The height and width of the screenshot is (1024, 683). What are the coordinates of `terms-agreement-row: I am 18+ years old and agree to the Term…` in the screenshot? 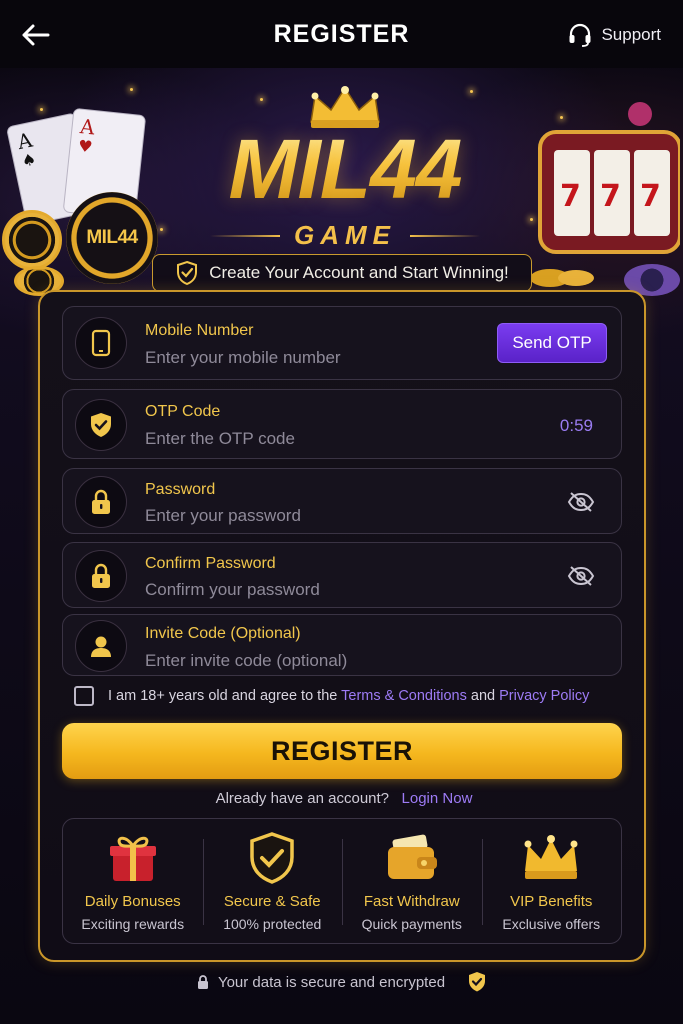 It's located at (331, 696).